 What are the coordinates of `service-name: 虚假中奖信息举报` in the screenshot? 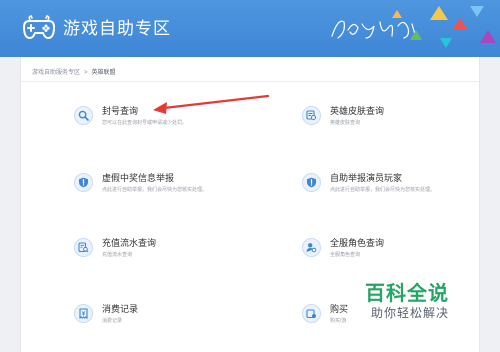 It's located at (138, 178).